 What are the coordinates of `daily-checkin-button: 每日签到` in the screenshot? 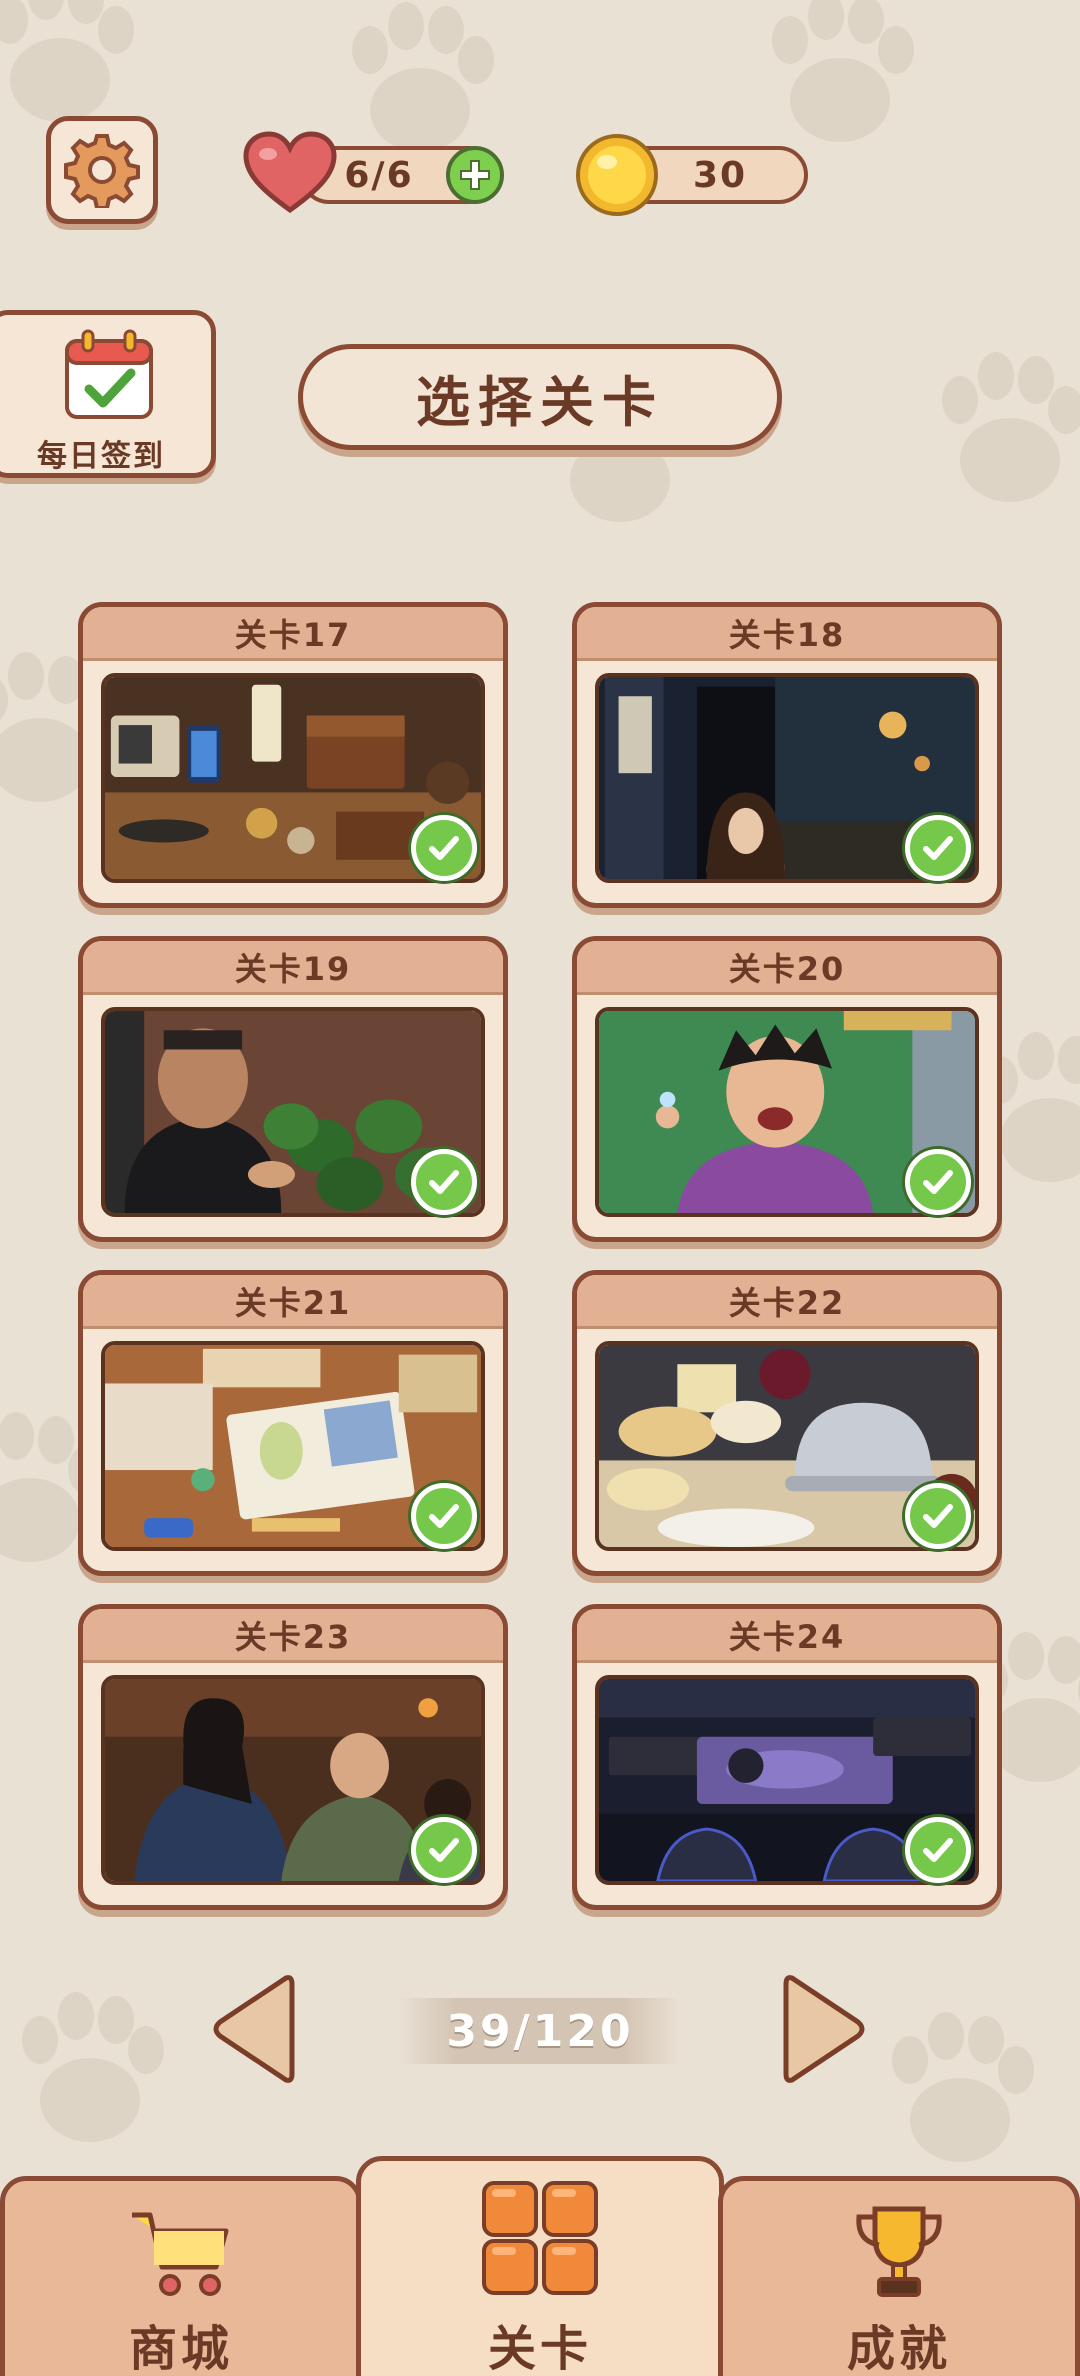 It's located at (108, 394).